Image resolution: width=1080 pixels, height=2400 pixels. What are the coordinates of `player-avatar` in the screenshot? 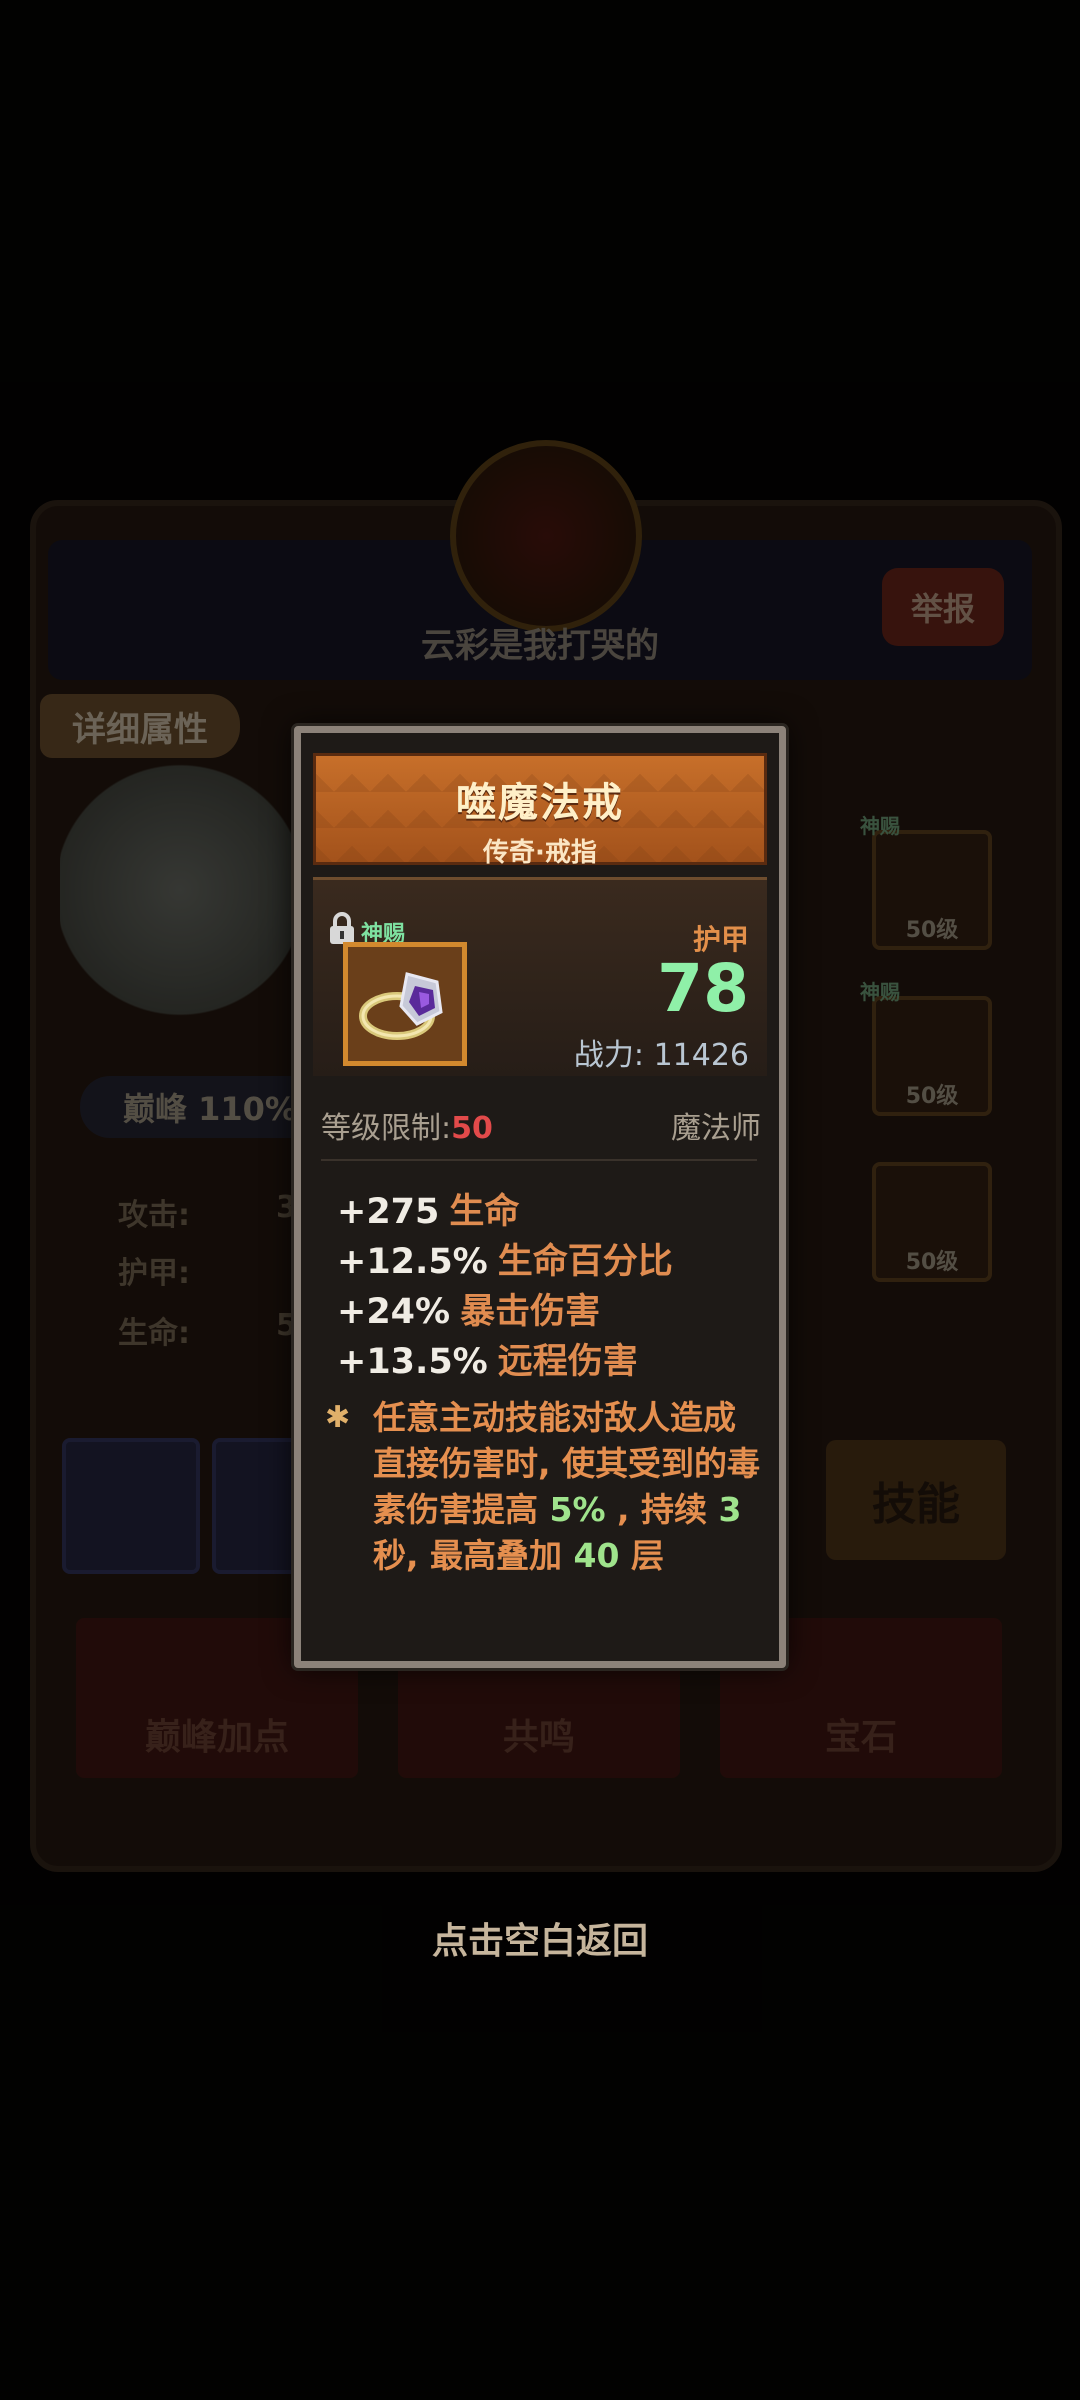 It's located at (546, 536).